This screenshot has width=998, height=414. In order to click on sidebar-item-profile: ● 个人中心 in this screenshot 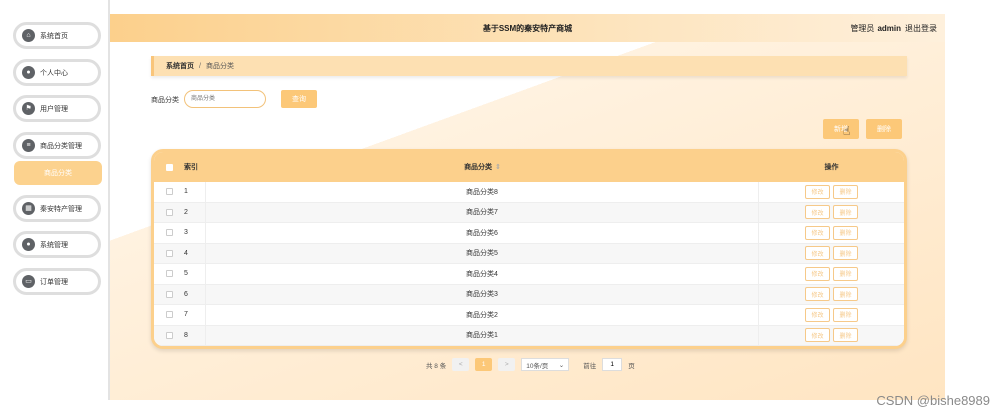, I will do `click(57, 72)`.